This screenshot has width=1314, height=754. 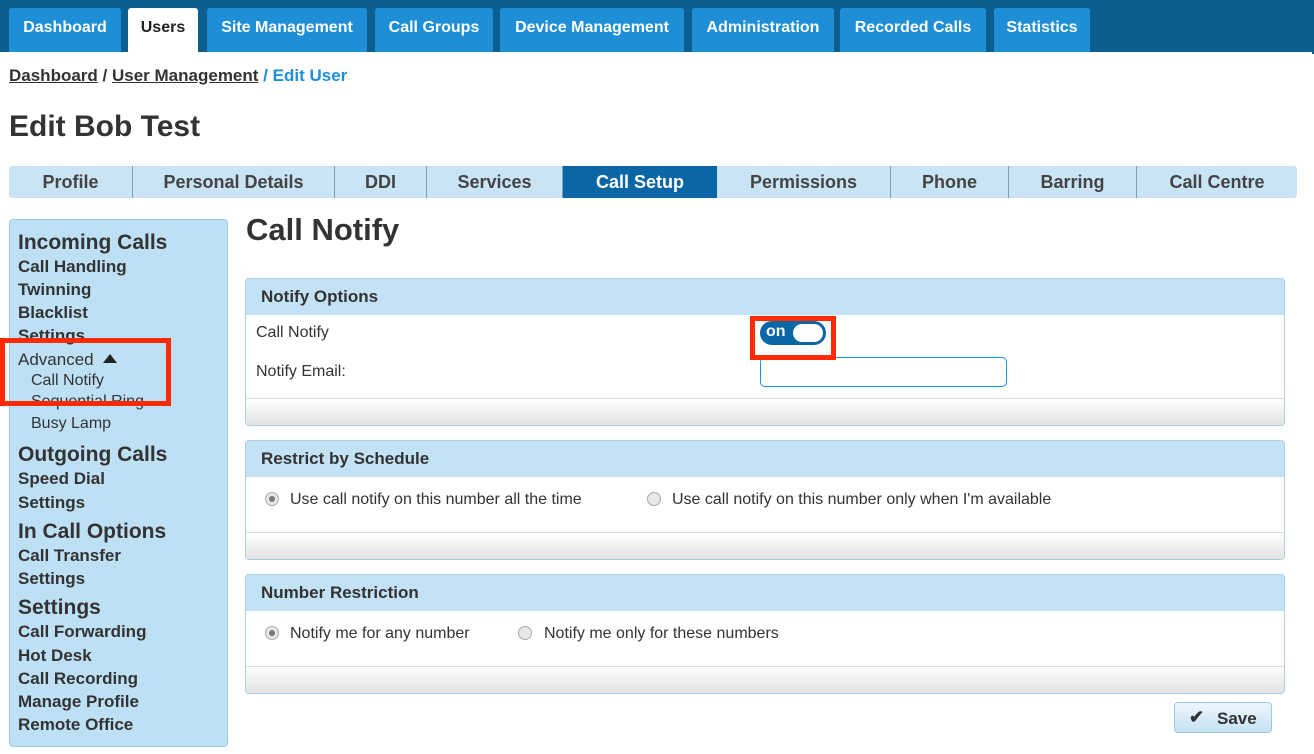 I want to click on sidebar-item-remote-office: Remote Office, so click(x=75, y=725).